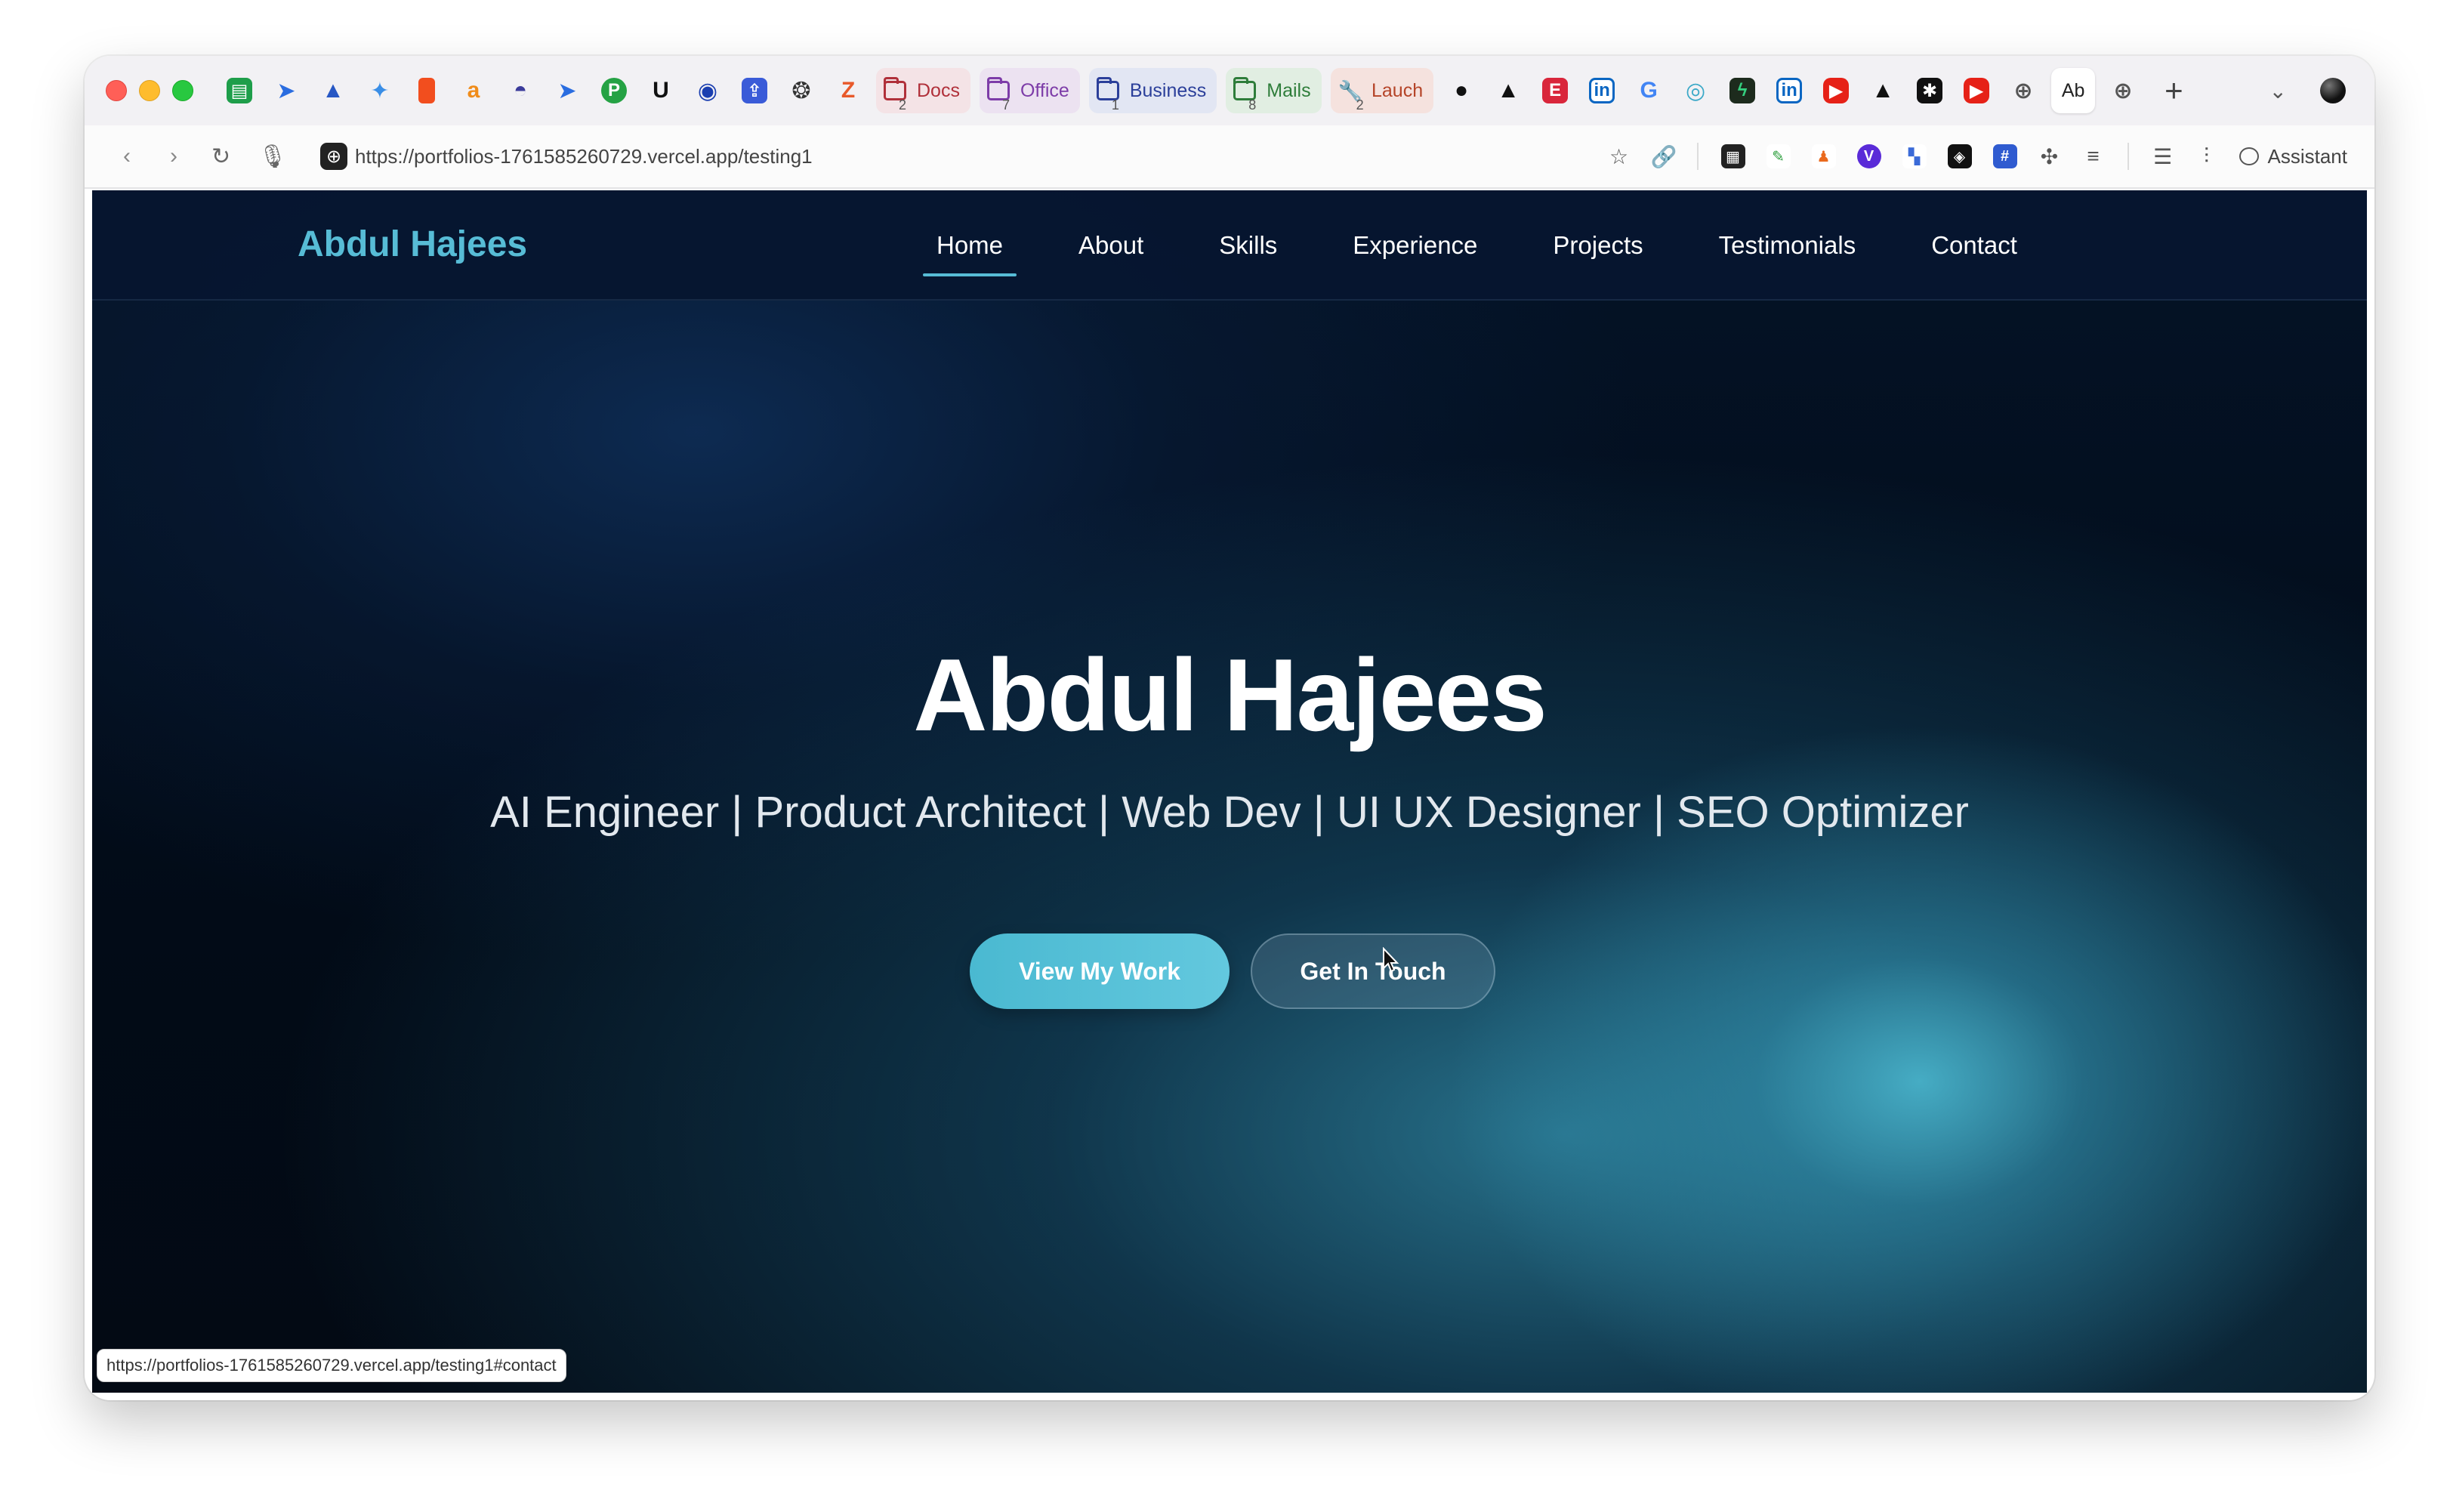 The height and width of the screenshot is (1512, 2453). I want to click on extension-grid-icon: ▦, so click(1732, 156).